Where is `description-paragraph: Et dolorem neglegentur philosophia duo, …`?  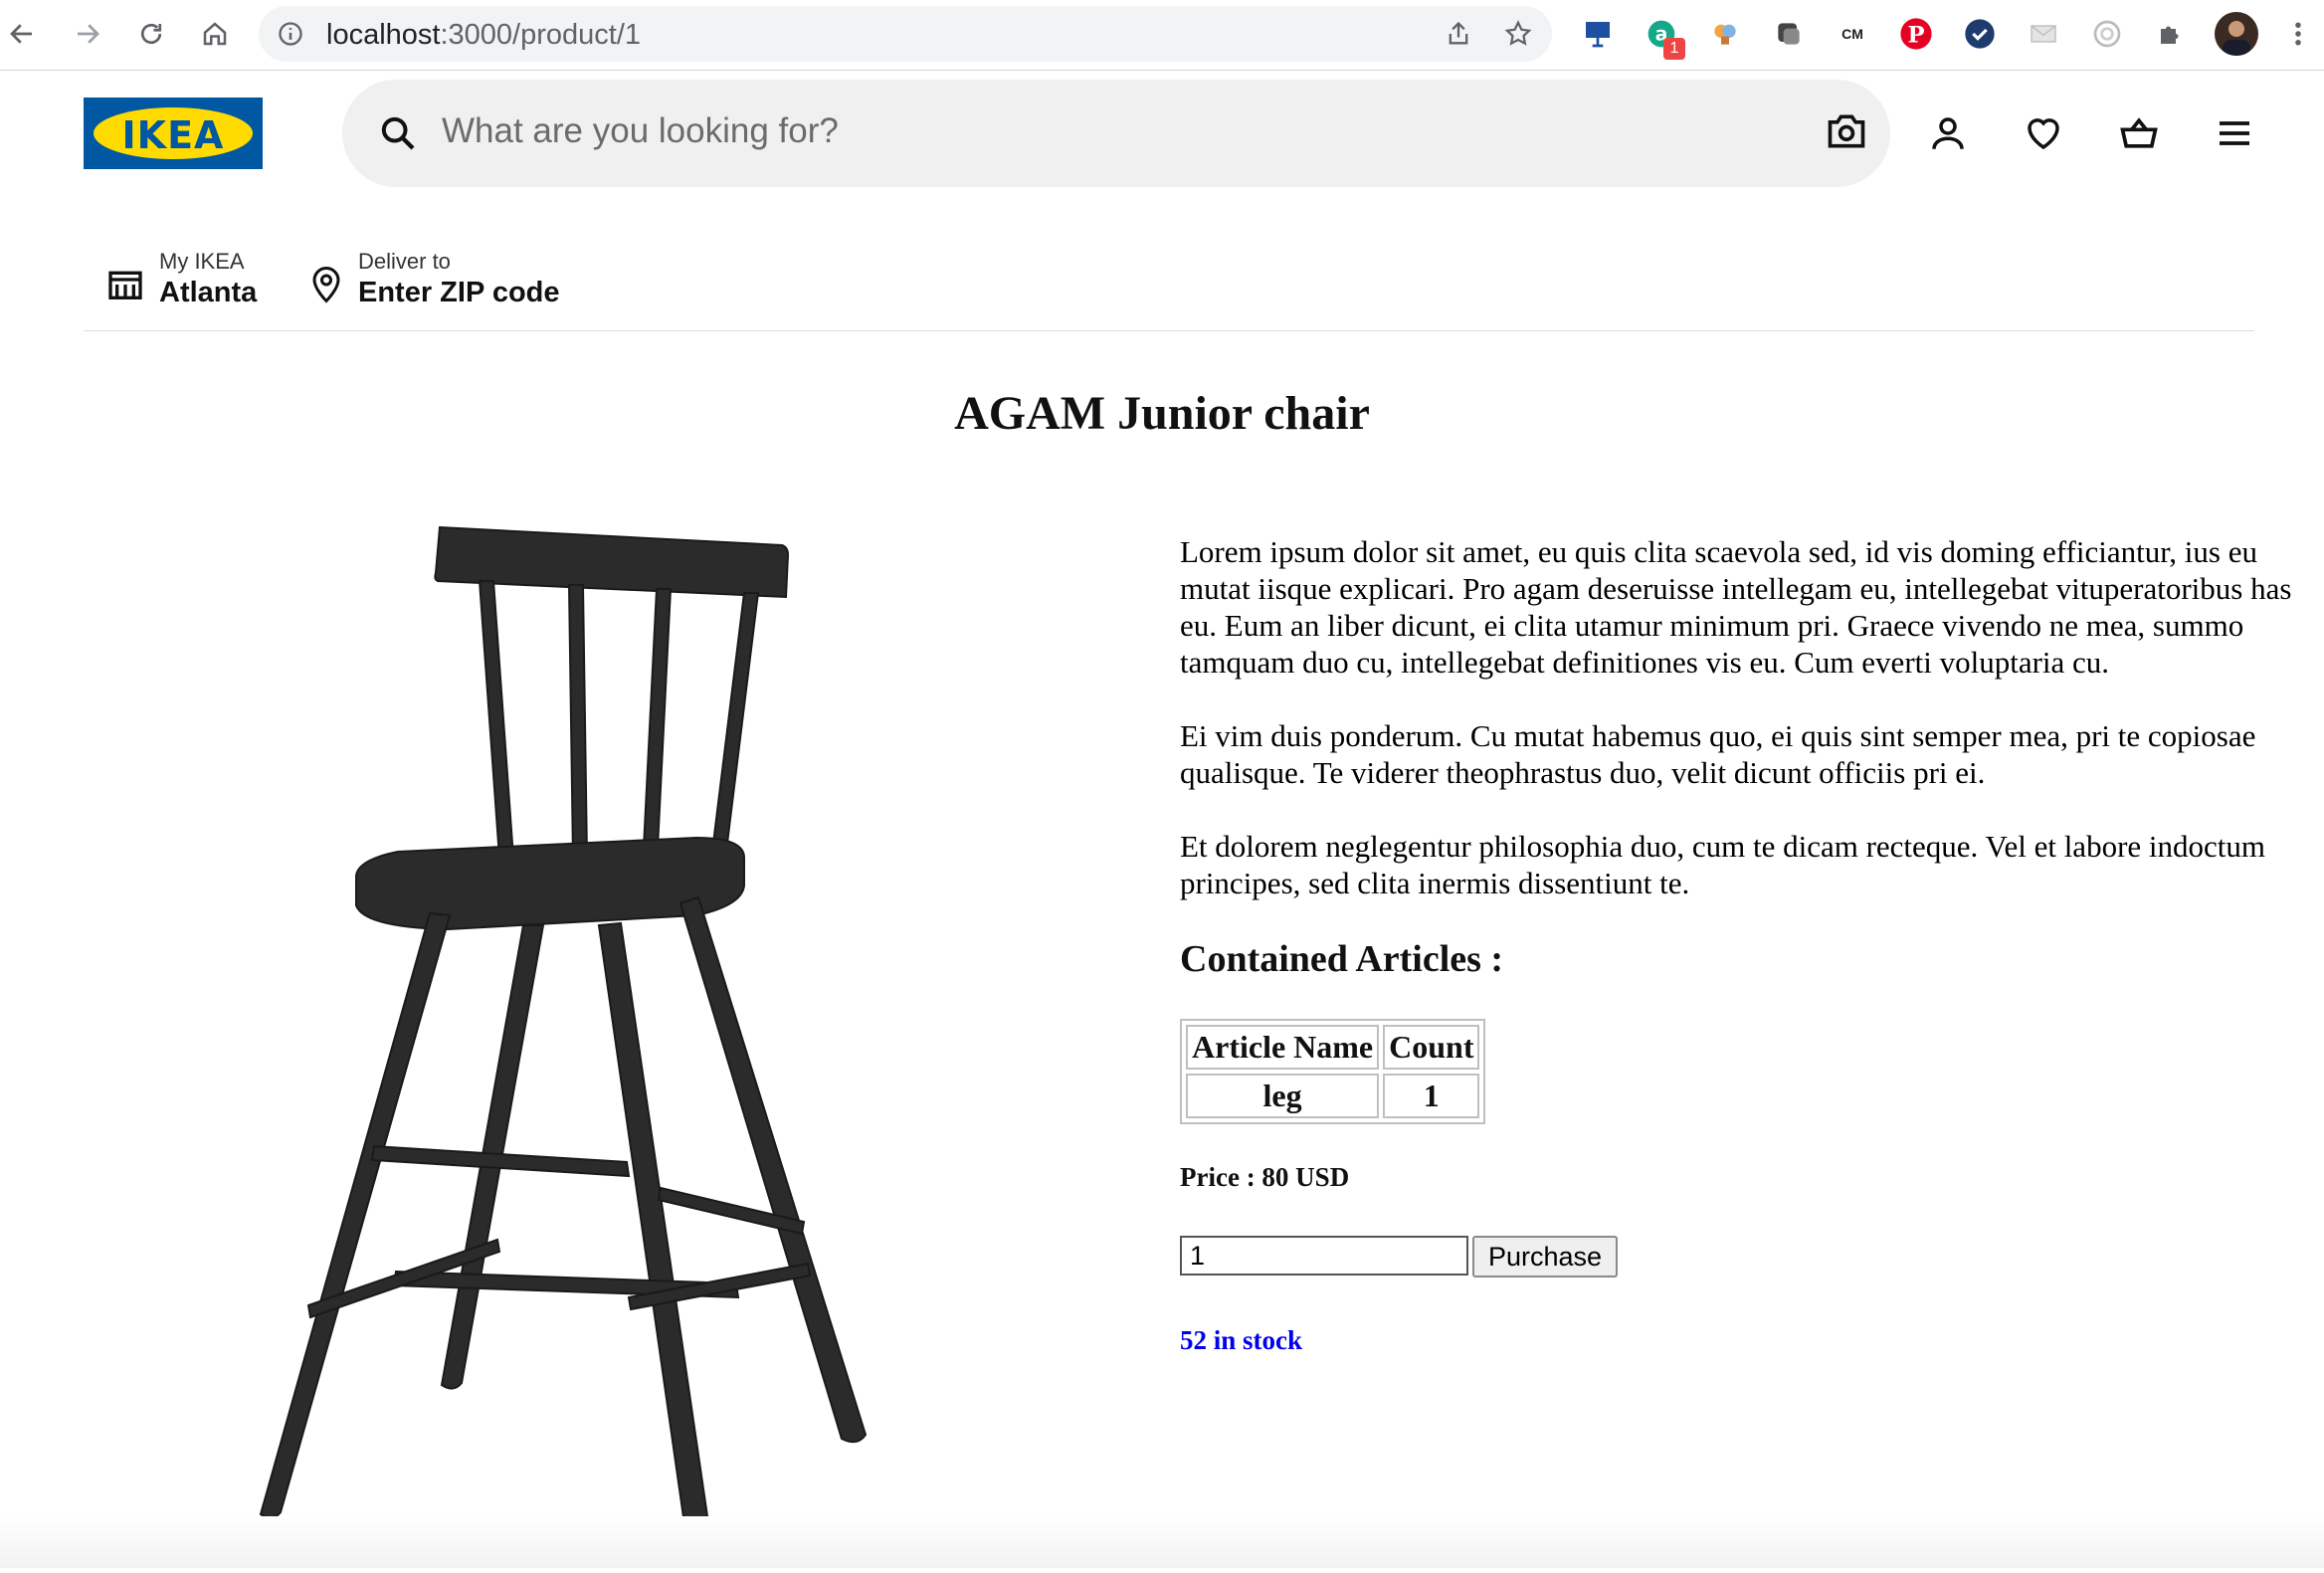 description-paragraph: Et dolorem neglegentur philosophia duo, … is located at coordinates (1722, 864).